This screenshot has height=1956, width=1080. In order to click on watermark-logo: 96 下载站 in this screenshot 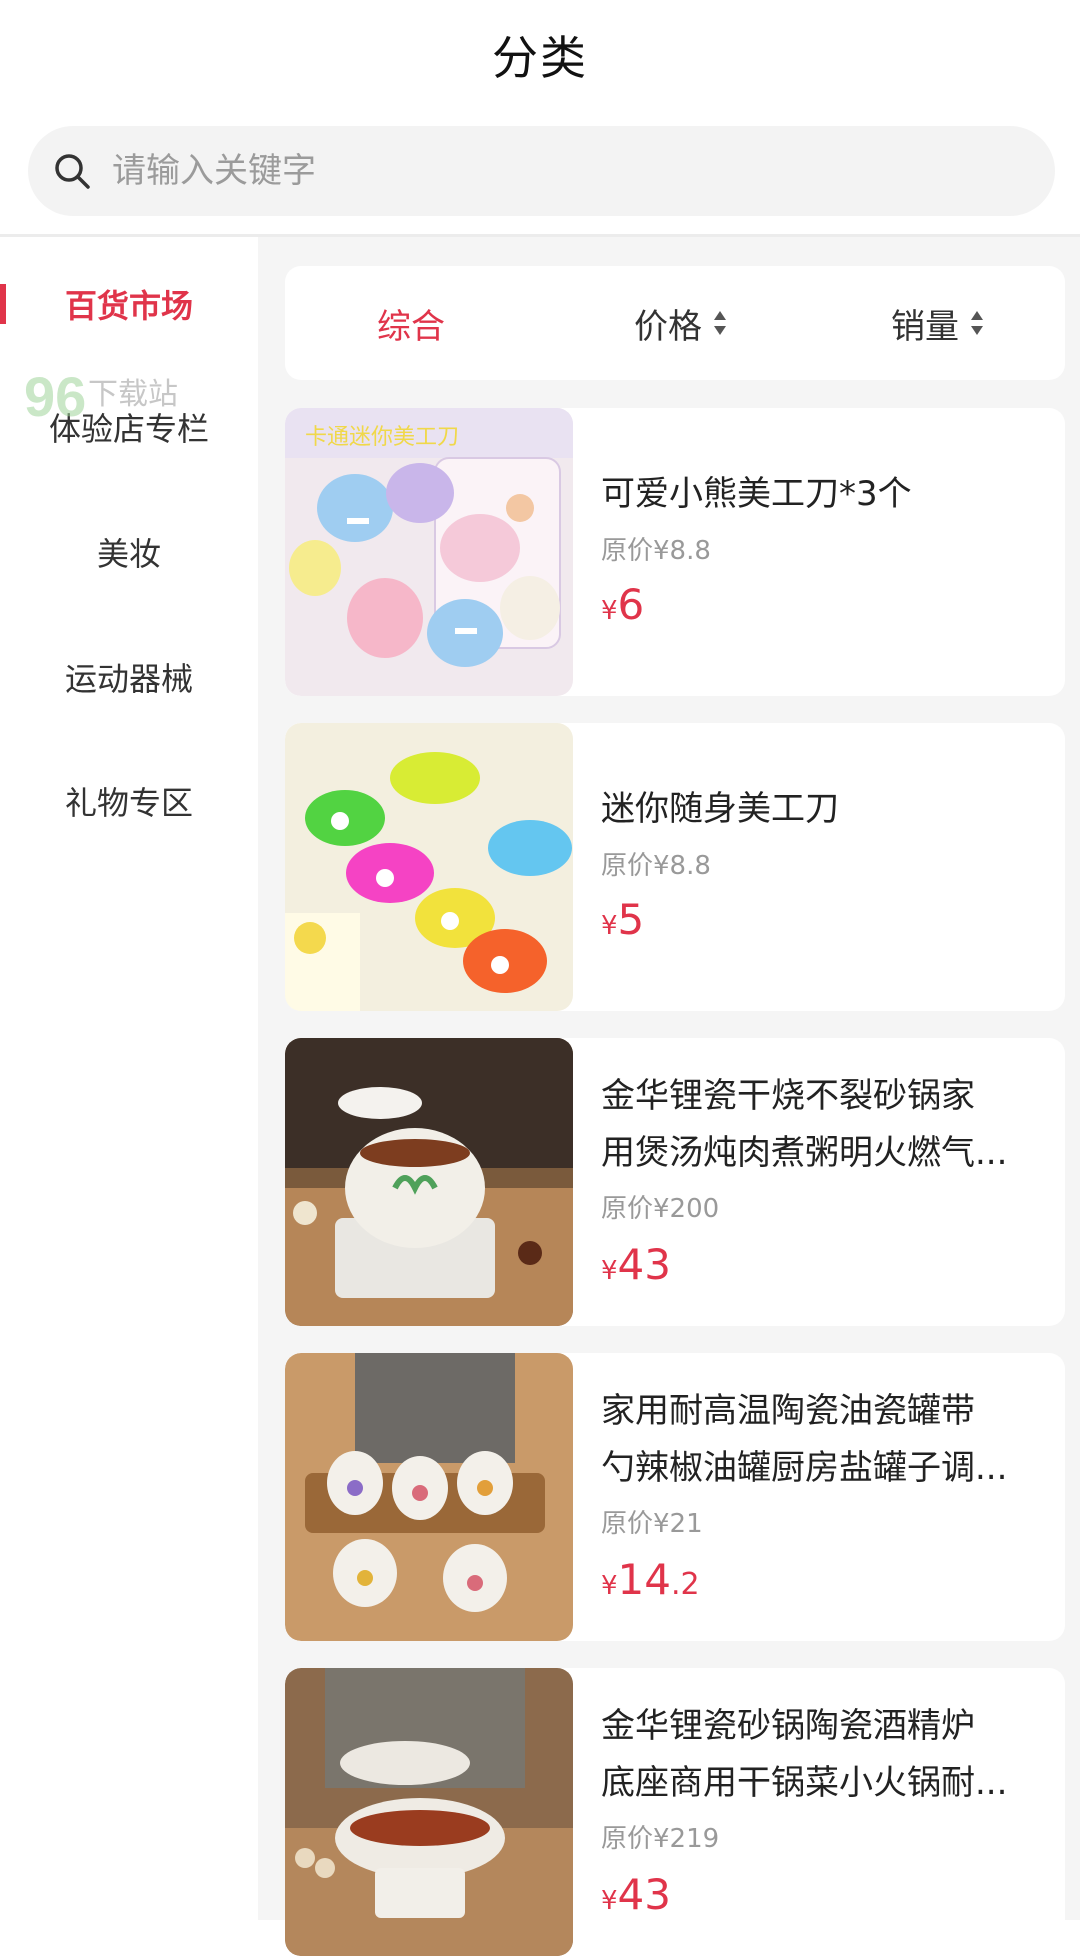, I will do `click(101, 396)`.